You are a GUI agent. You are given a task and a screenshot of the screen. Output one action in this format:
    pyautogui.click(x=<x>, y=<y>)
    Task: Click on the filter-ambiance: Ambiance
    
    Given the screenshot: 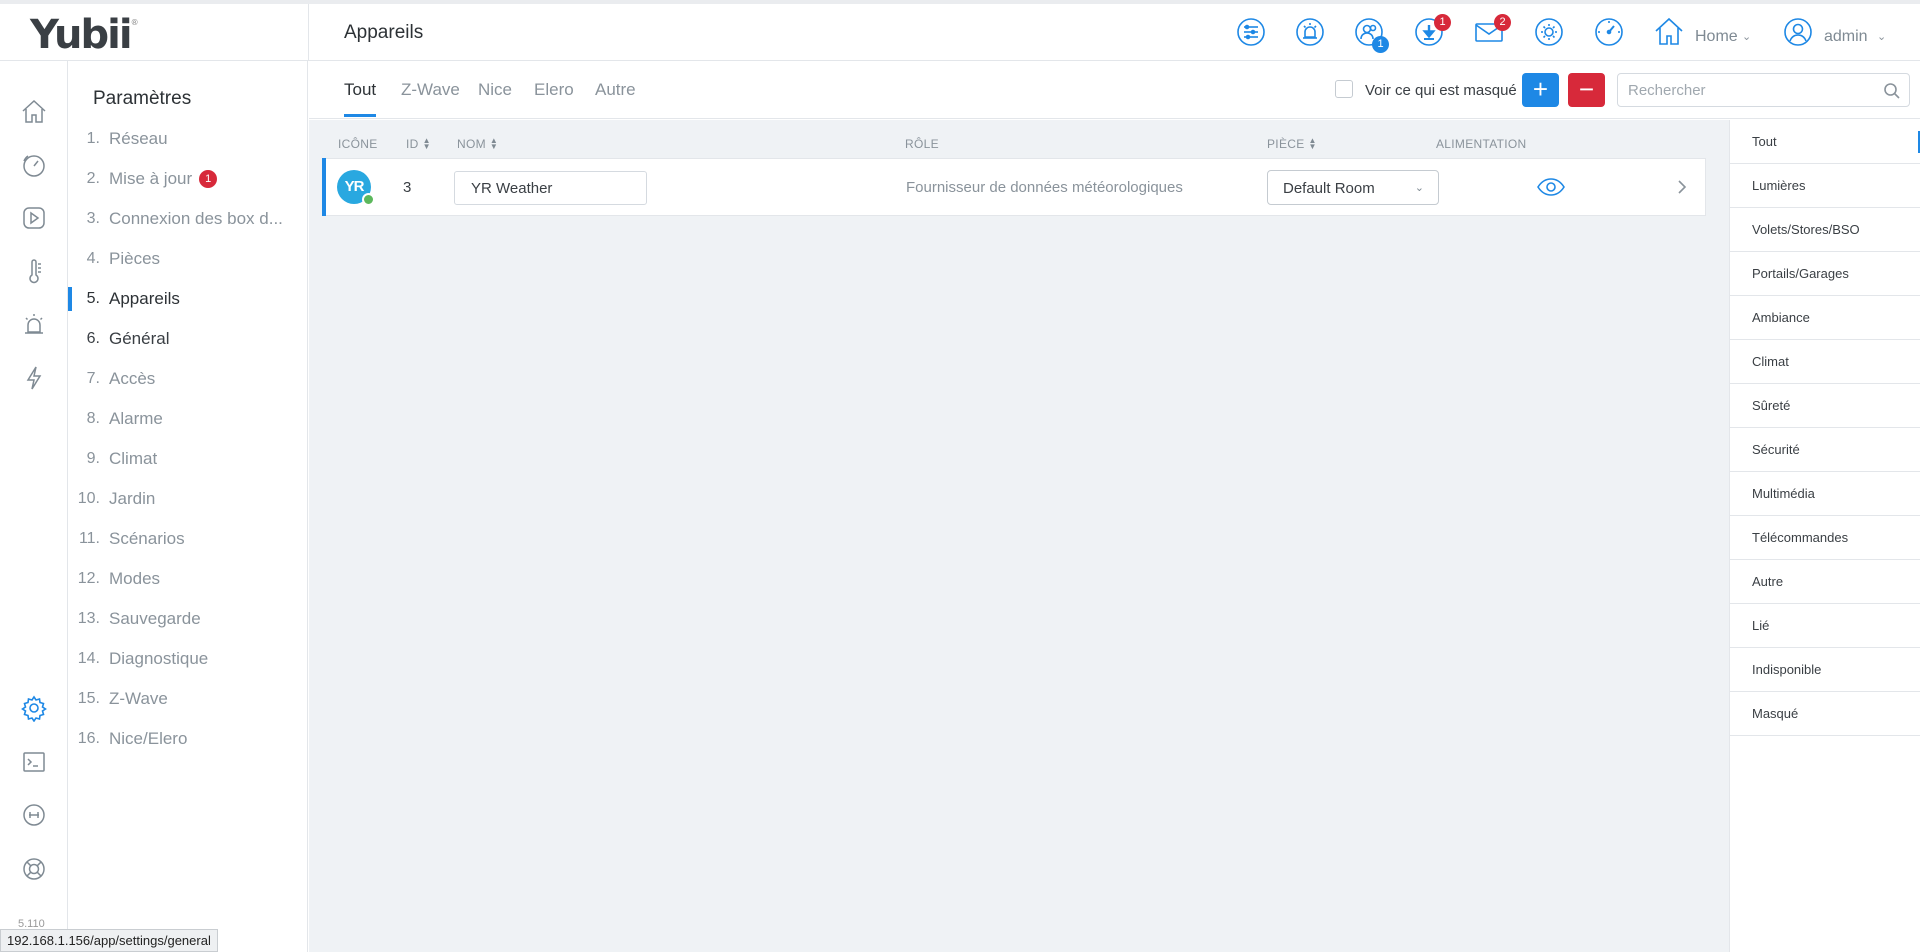 What is the action you would take?
    pyautogui.click(x=1825, y=318)
    